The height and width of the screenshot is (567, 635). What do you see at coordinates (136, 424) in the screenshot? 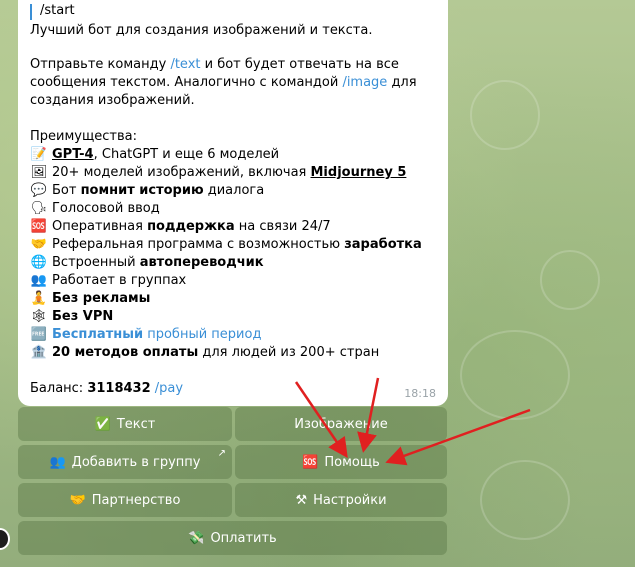
I see `text-button-label: Текст` at bounding box center [136, 424].